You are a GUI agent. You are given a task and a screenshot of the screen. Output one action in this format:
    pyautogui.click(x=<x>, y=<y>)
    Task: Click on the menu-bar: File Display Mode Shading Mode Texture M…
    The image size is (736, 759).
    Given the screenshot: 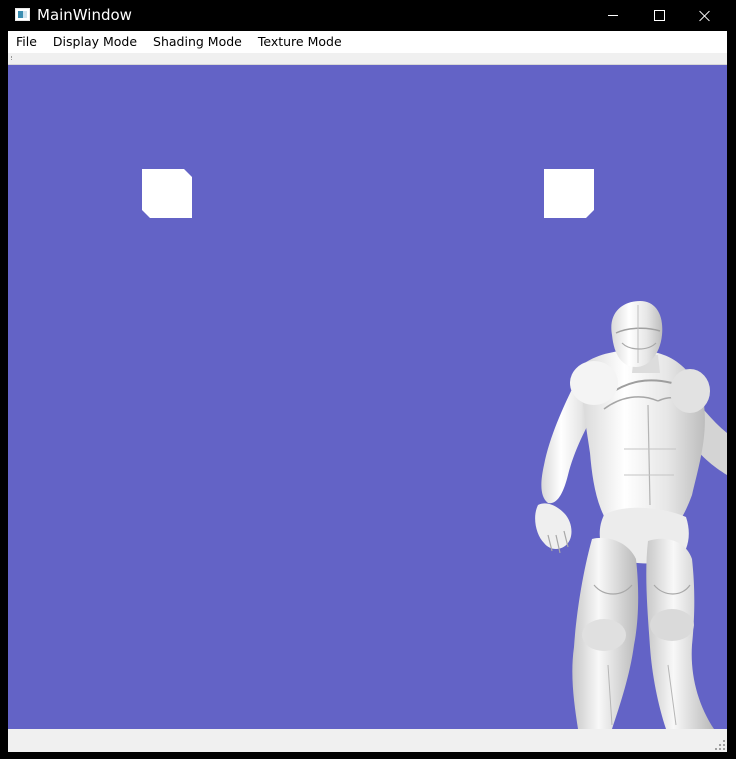 What is the action you would take?
    pyautogui.click(x=367, y=42)
    